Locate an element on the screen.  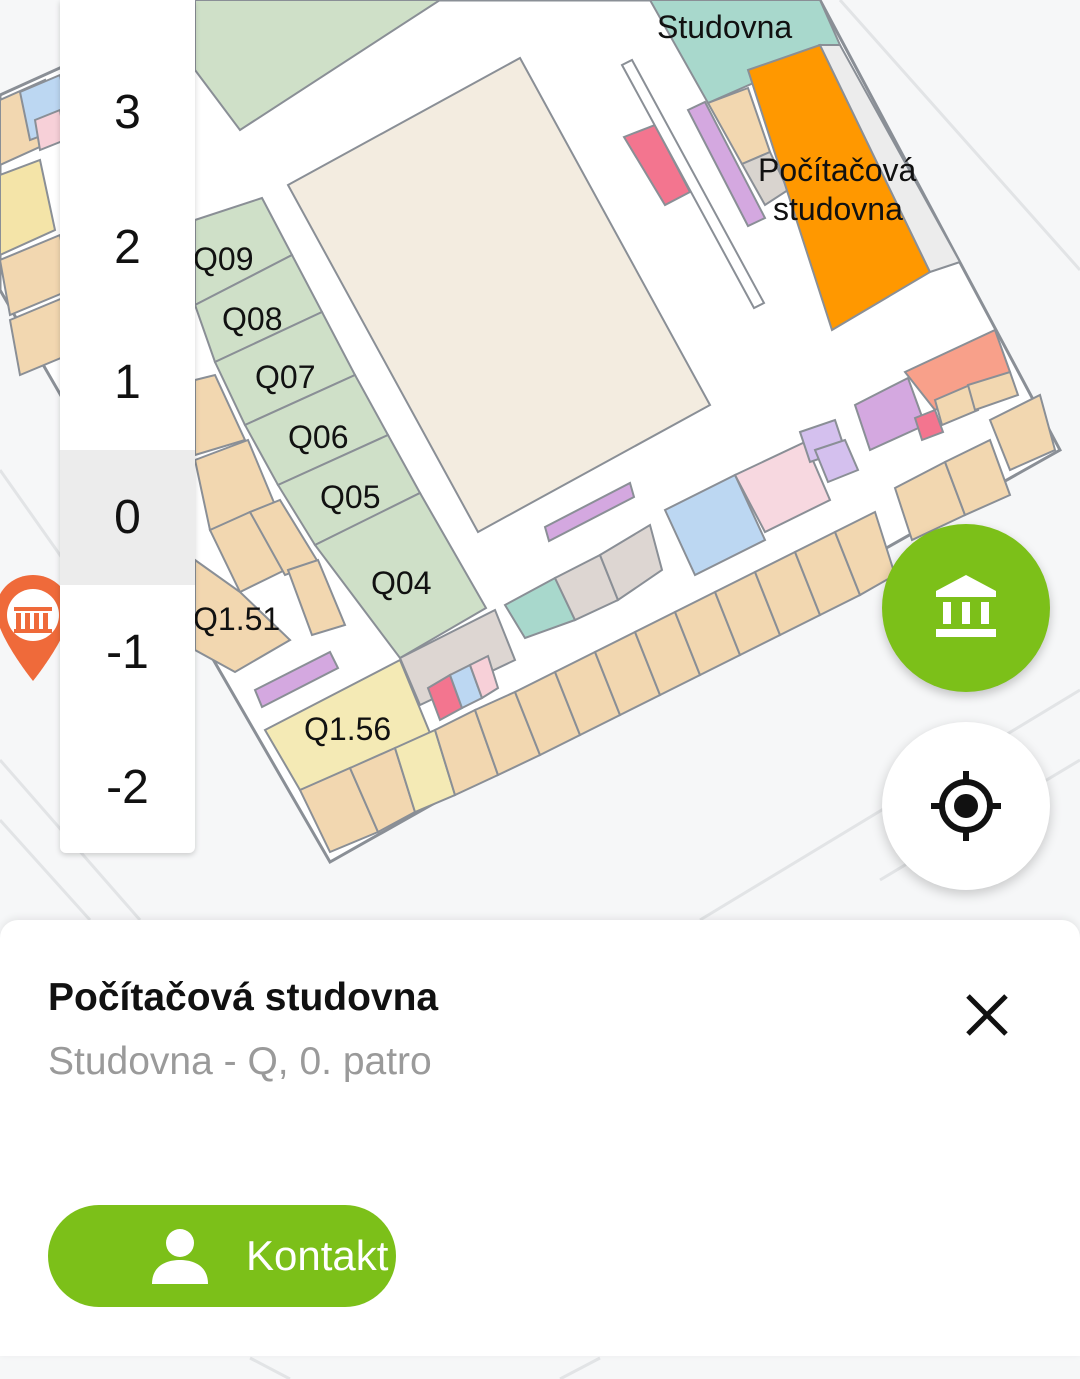
close-icon is located at coordinates (987, 1015).